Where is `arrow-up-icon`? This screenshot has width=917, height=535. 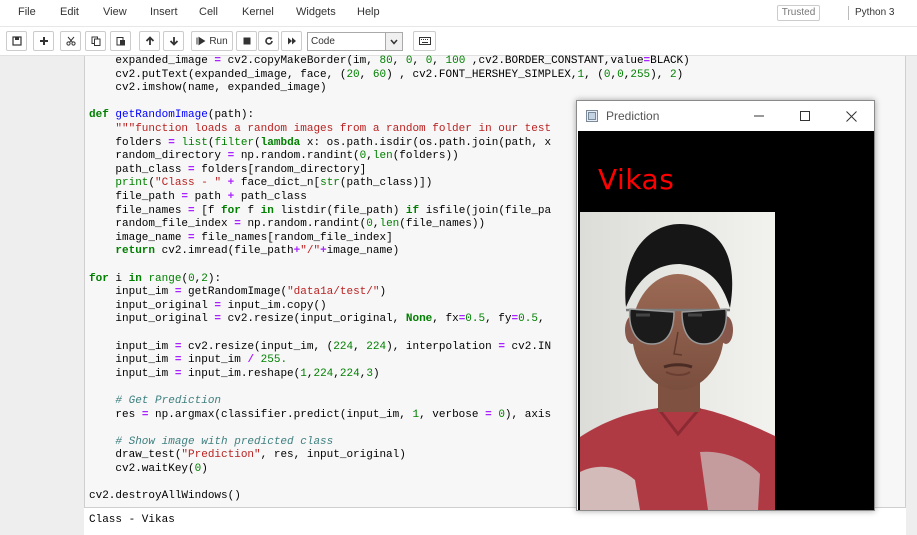
arrow-up-icon is located at coordinates (149, 40).